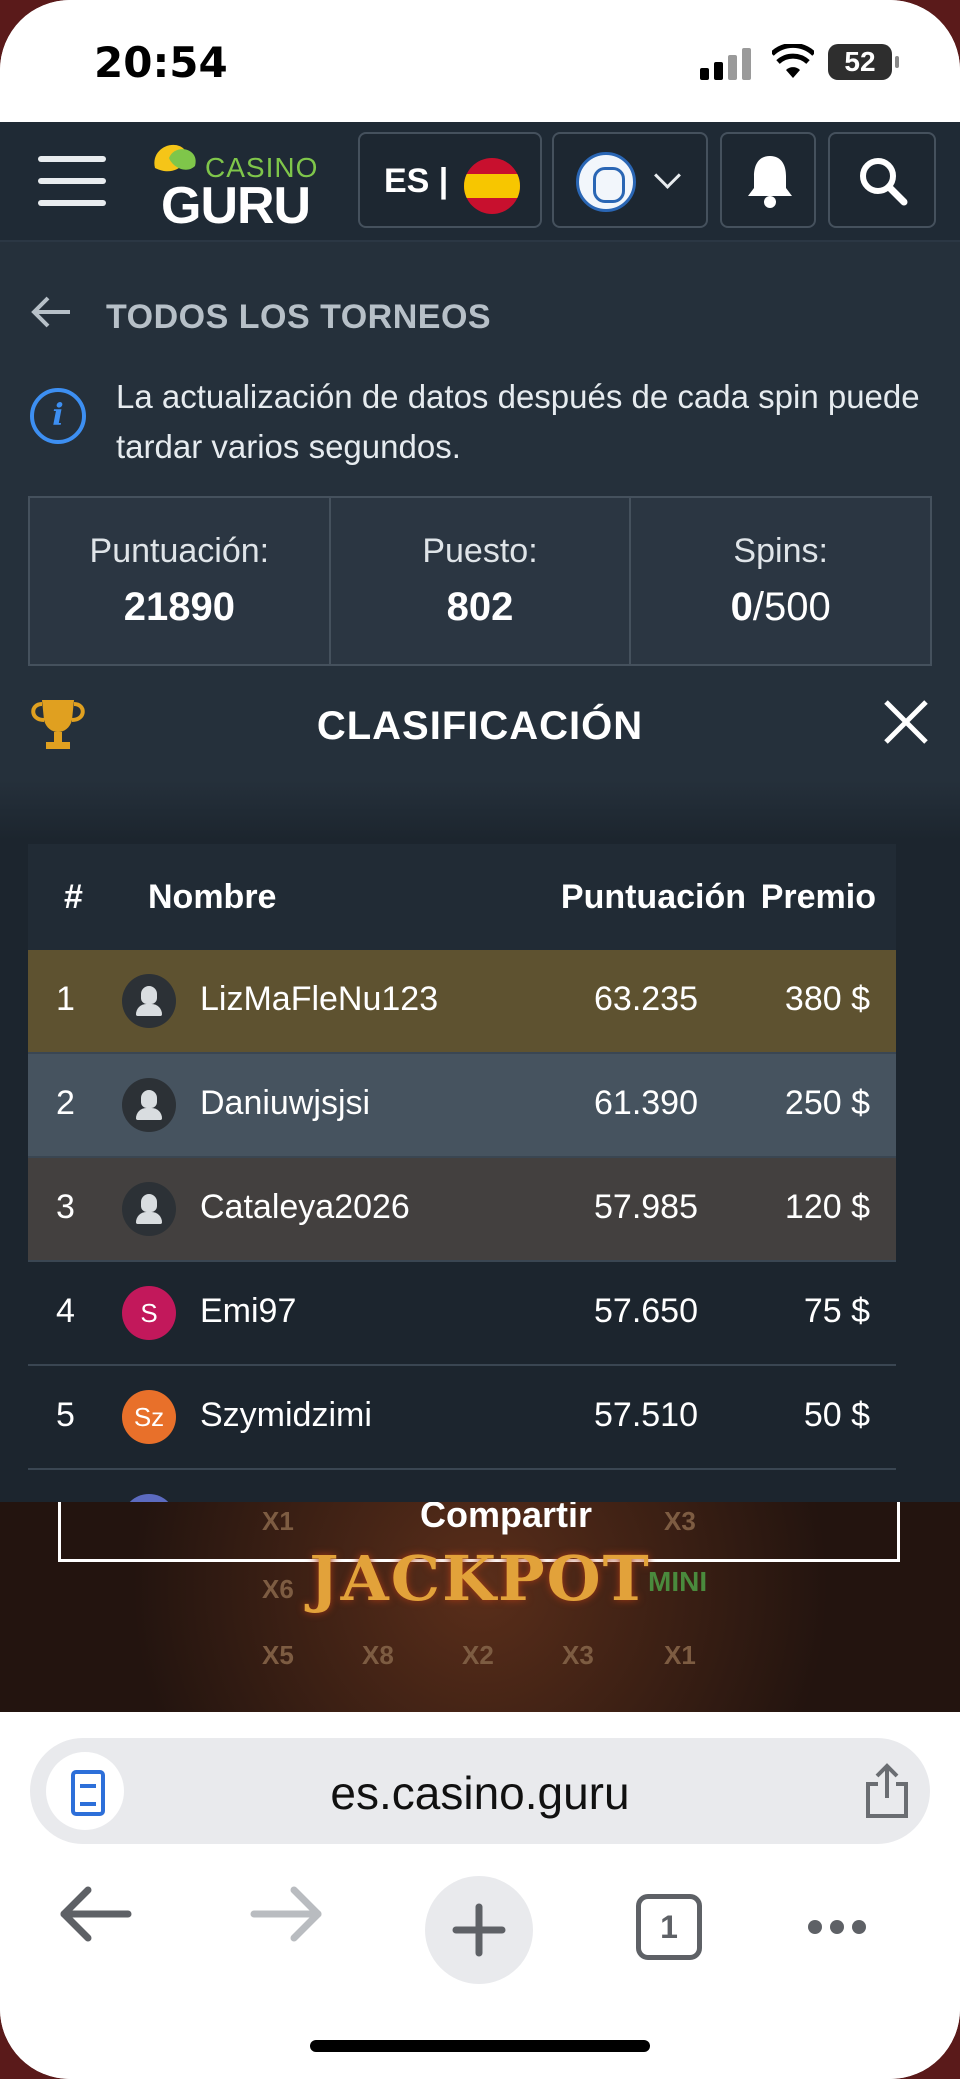  Describe the element at coordinates (305, 1207) in the screenshot. I see `player-name: Cataleya2026` at that location.